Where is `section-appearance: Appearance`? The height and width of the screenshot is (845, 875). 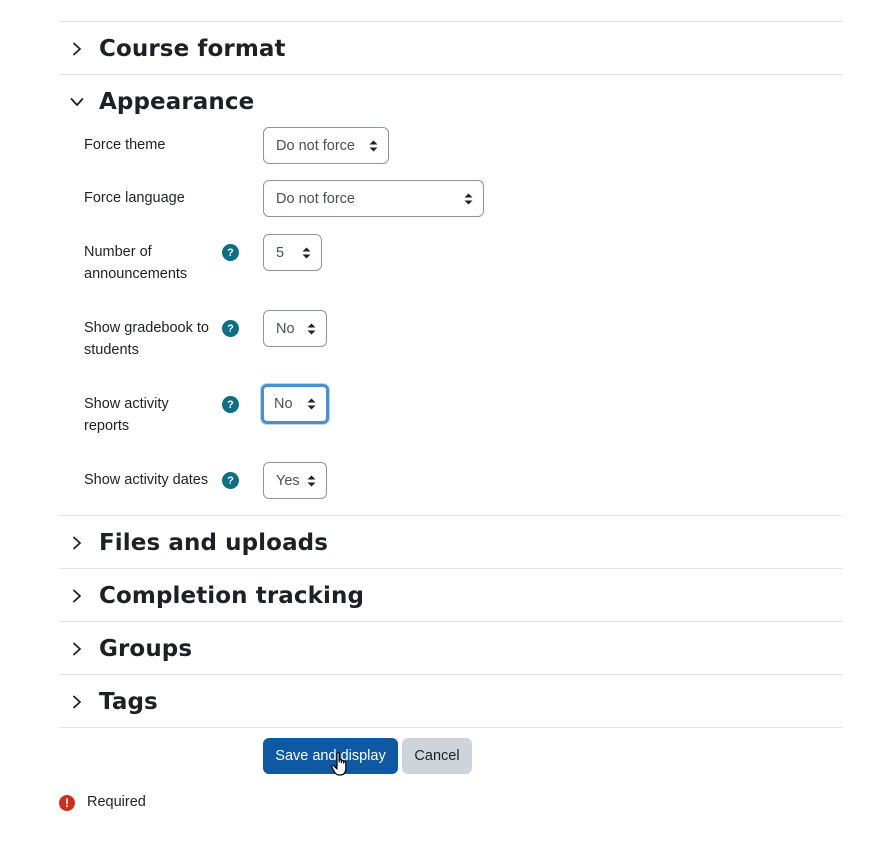
section-appearance: Appearance is located at coordinates (160, 102).